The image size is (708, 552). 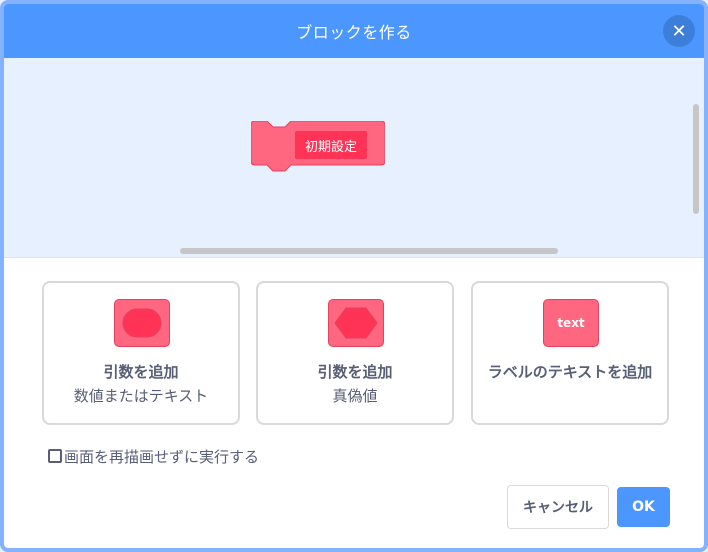 I want to click on vertical-scrollbar, so click(x=696, y=159).